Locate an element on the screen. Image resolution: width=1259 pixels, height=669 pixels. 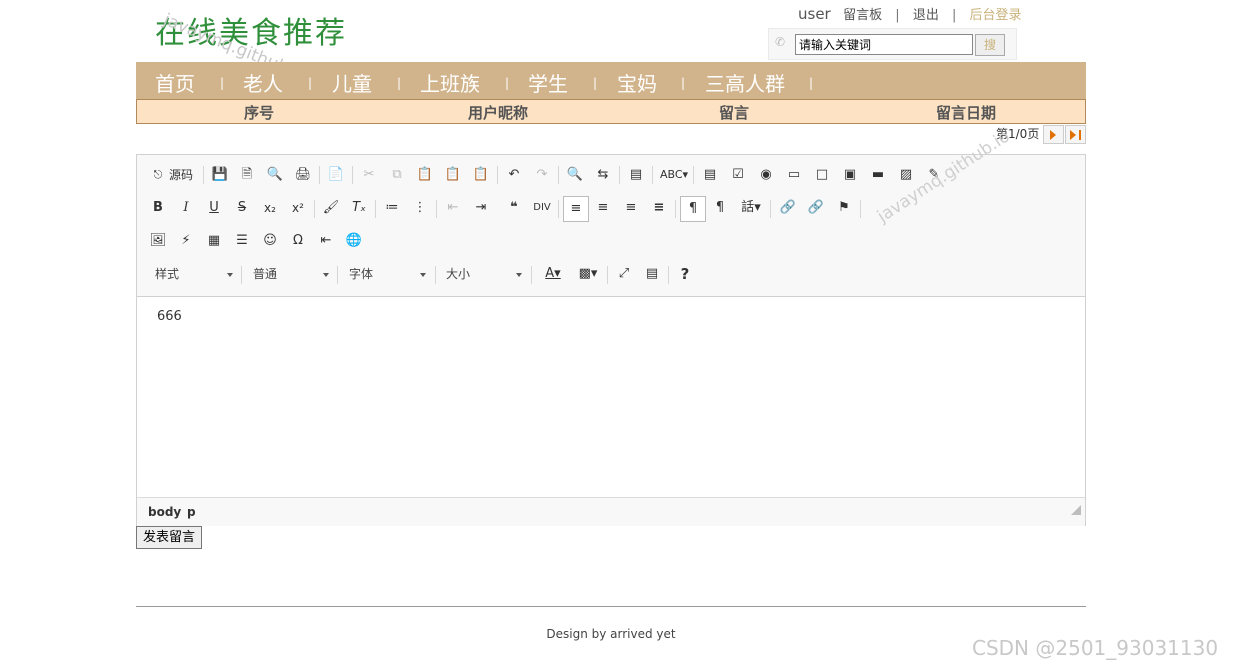
anchor-flag-icon: ⚑ is located at coordinates (844, 208).